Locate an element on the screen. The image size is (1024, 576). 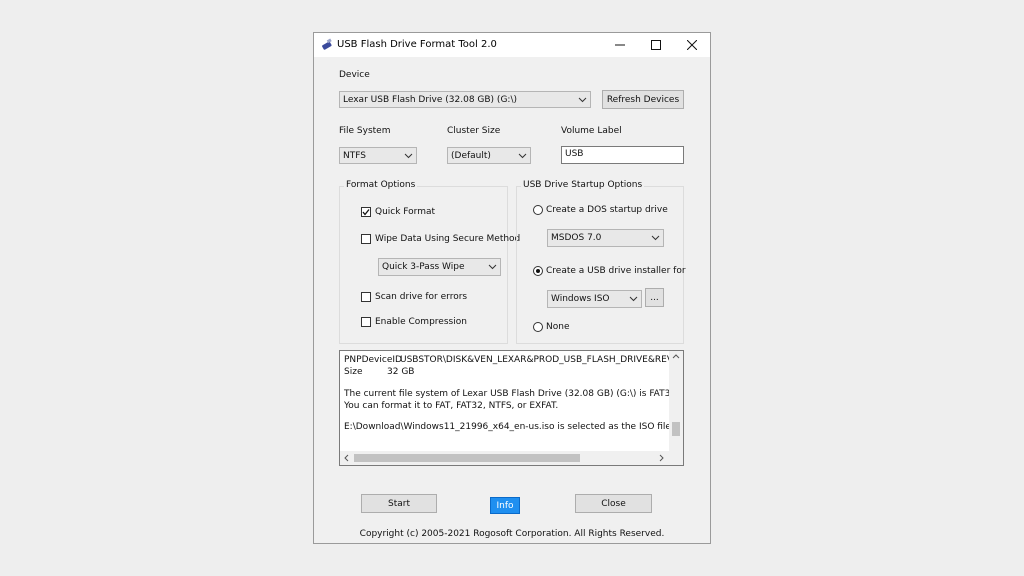
cluster-size-select-value: (Default) is located at coordinates (471, 156).